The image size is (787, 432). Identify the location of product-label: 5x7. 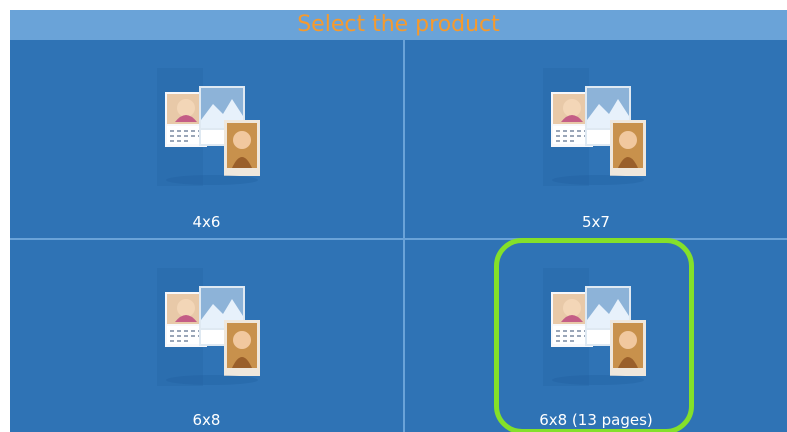
(596, 222).